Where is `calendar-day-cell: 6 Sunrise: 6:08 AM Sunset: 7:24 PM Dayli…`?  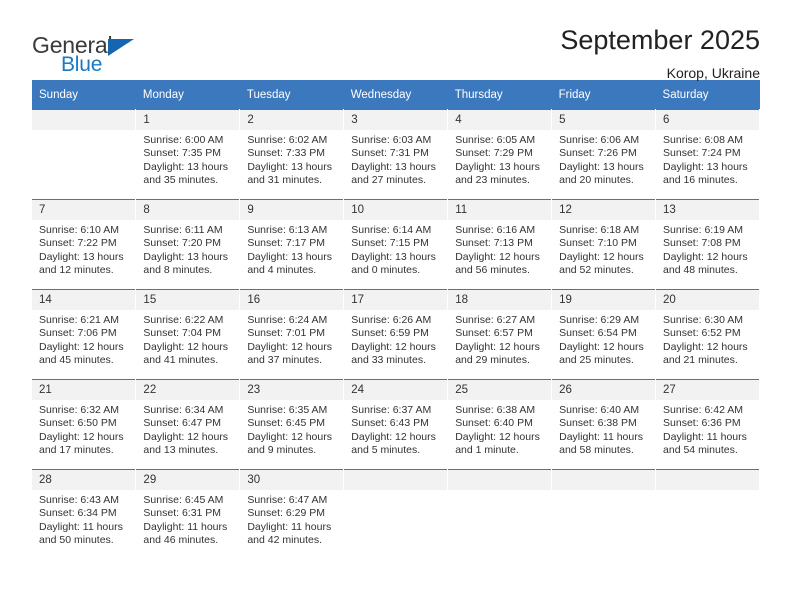
calendar-day-cell: 6 Sunrise: 6:08 AM Sunset: 7:24 PM Dayli… is located at coordinates (707, 154).